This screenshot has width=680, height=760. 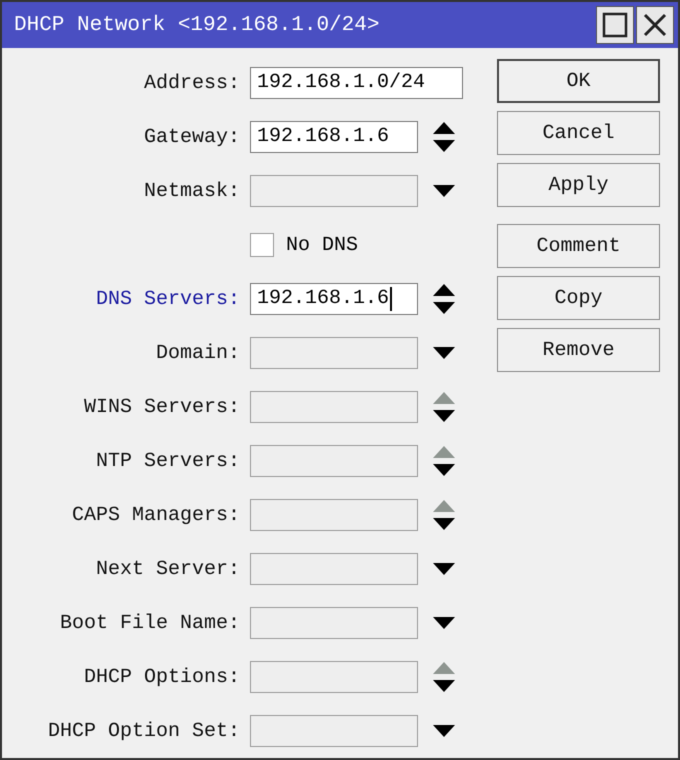 I want to click on field-label: Netmask:, so click(x=191, y=191).